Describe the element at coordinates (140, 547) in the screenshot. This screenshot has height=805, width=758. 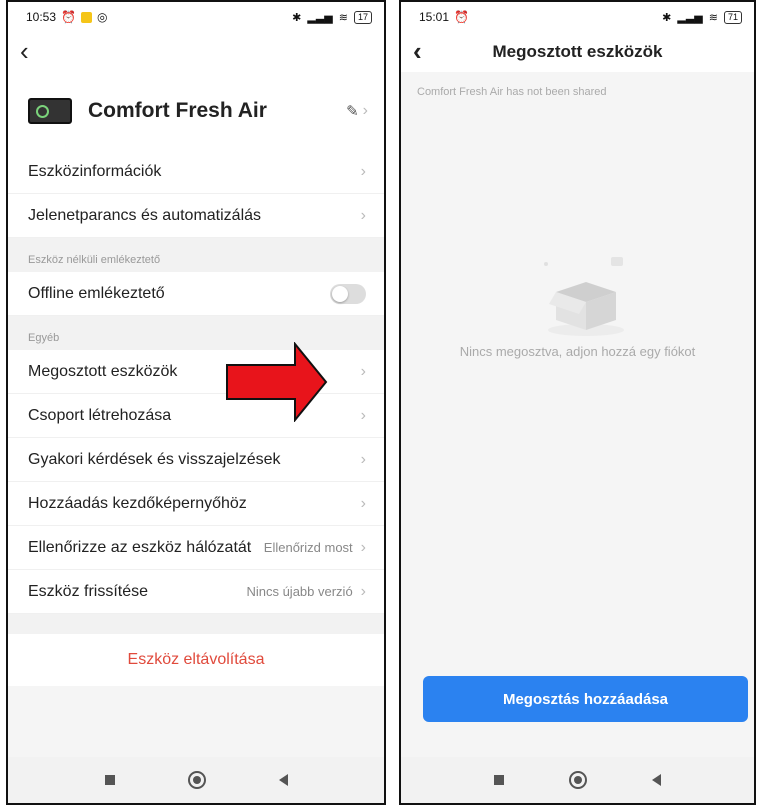
I see `row-label: Ellenőrizze az eszköz hálózatát` at that location.